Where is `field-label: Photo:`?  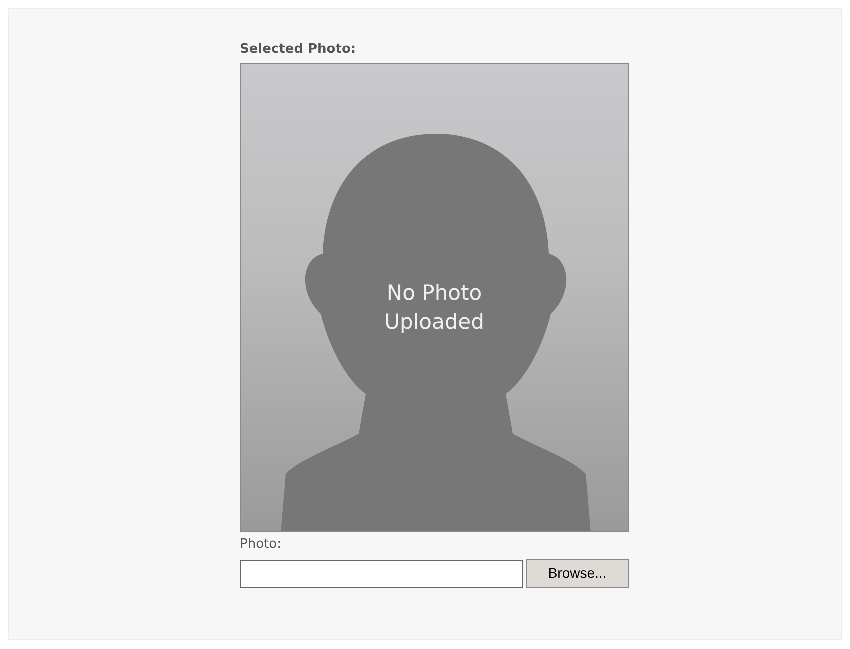 field-label: Photo: is located at coordinates (261, 545).